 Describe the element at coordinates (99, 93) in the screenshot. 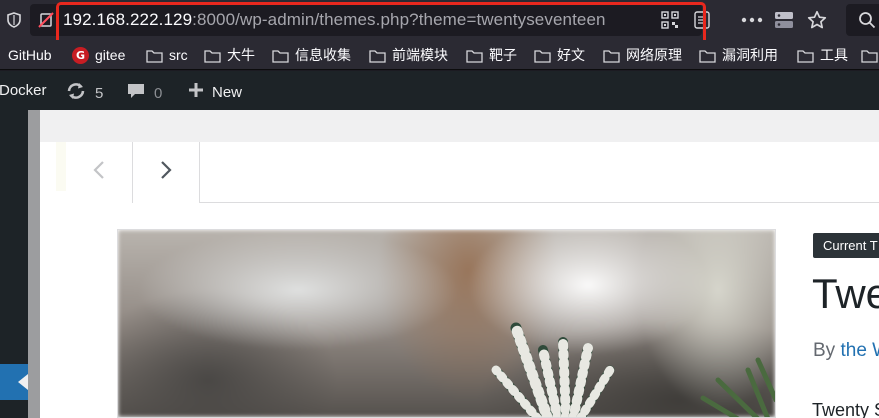

I see `updates-count: 5` at that location.